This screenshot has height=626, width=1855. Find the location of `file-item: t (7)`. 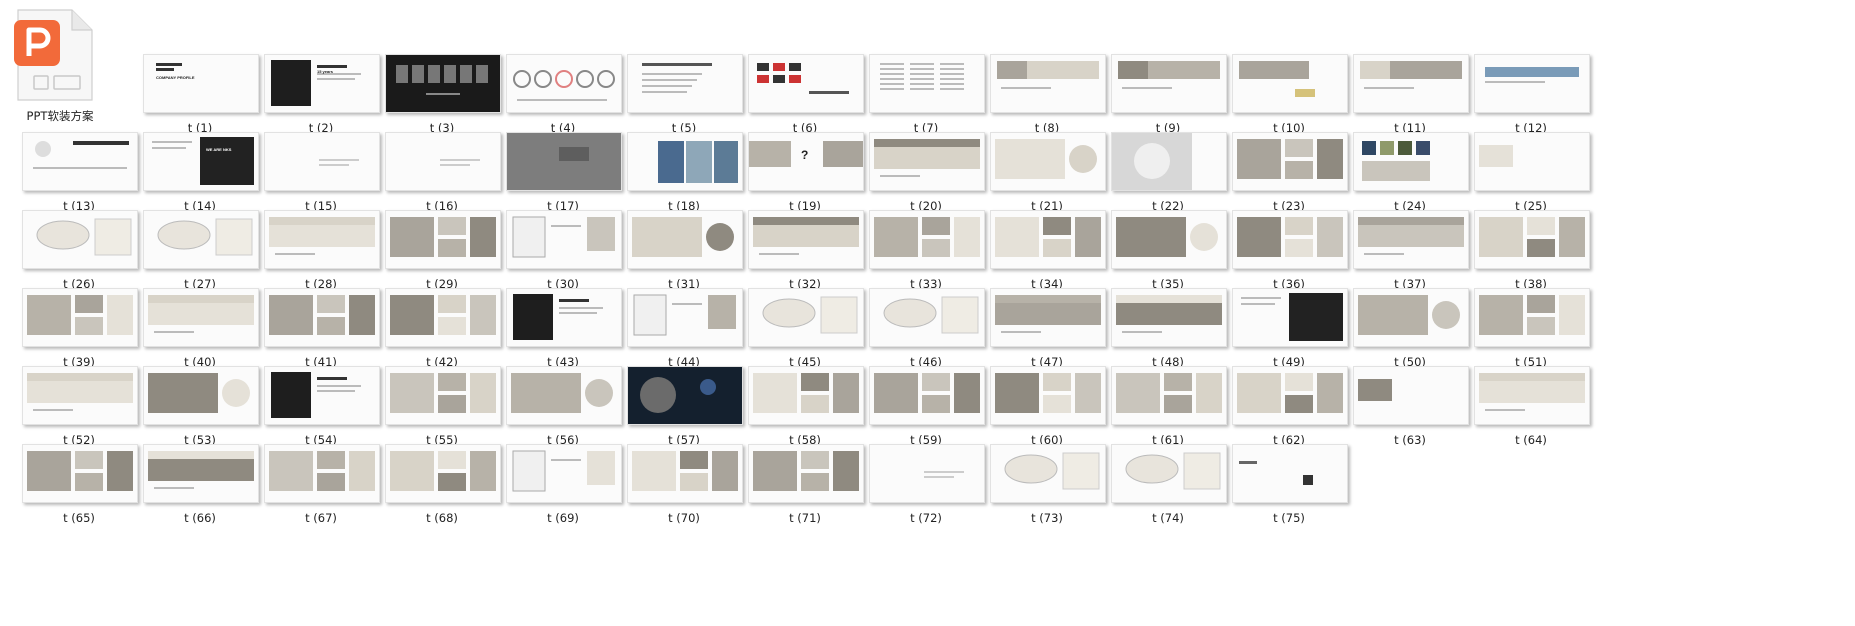

file-item: t (7) is located at coordinates (917, 91).